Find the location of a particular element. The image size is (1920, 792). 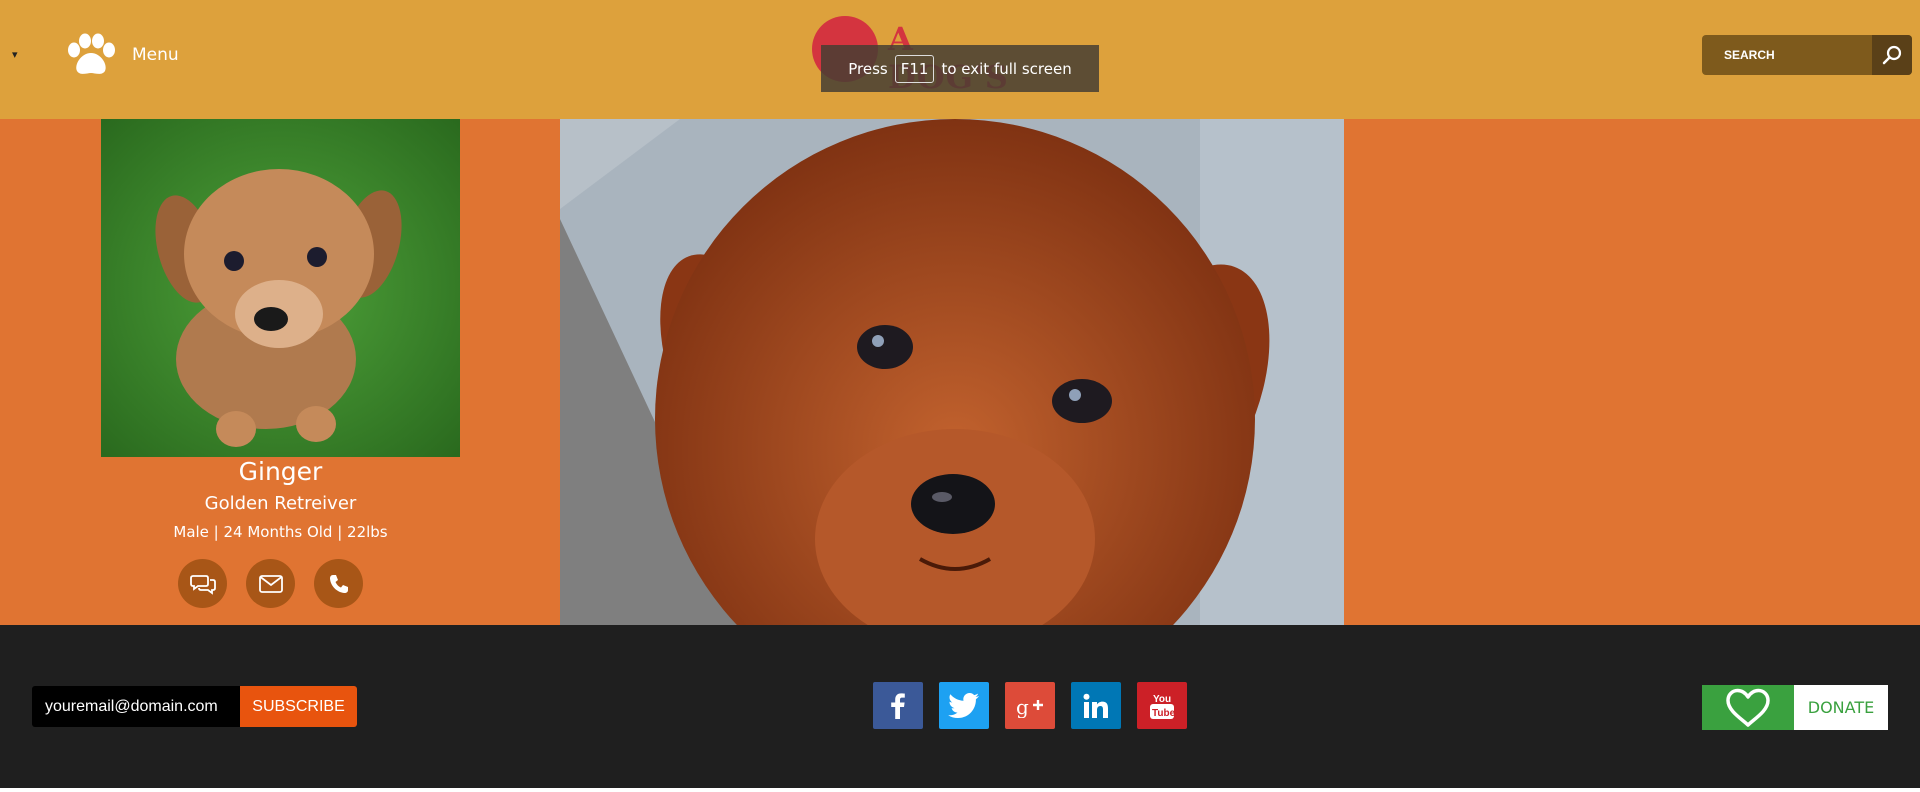

chat-button is located at coordinates (202, 583).